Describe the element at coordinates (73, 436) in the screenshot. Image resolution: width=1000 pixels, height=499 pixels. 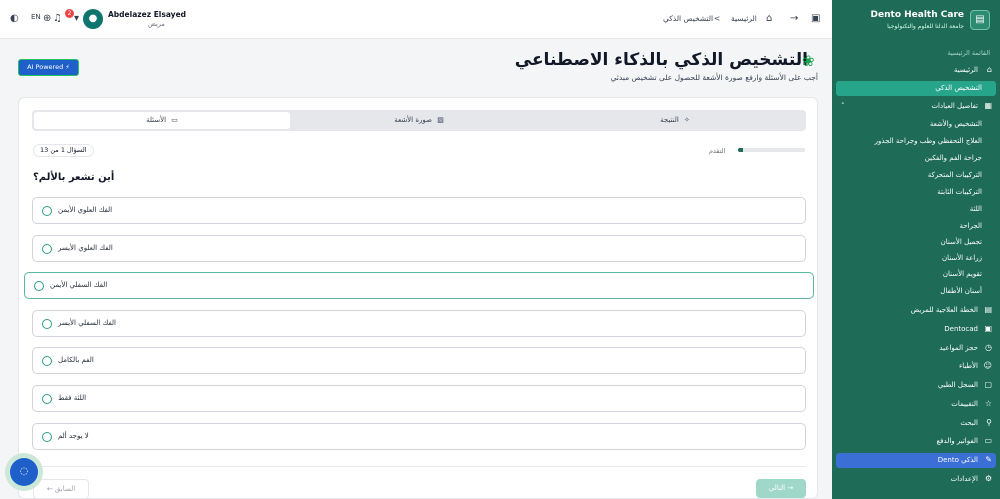
I see `answer-label: لا يوجد ألم` at that location.